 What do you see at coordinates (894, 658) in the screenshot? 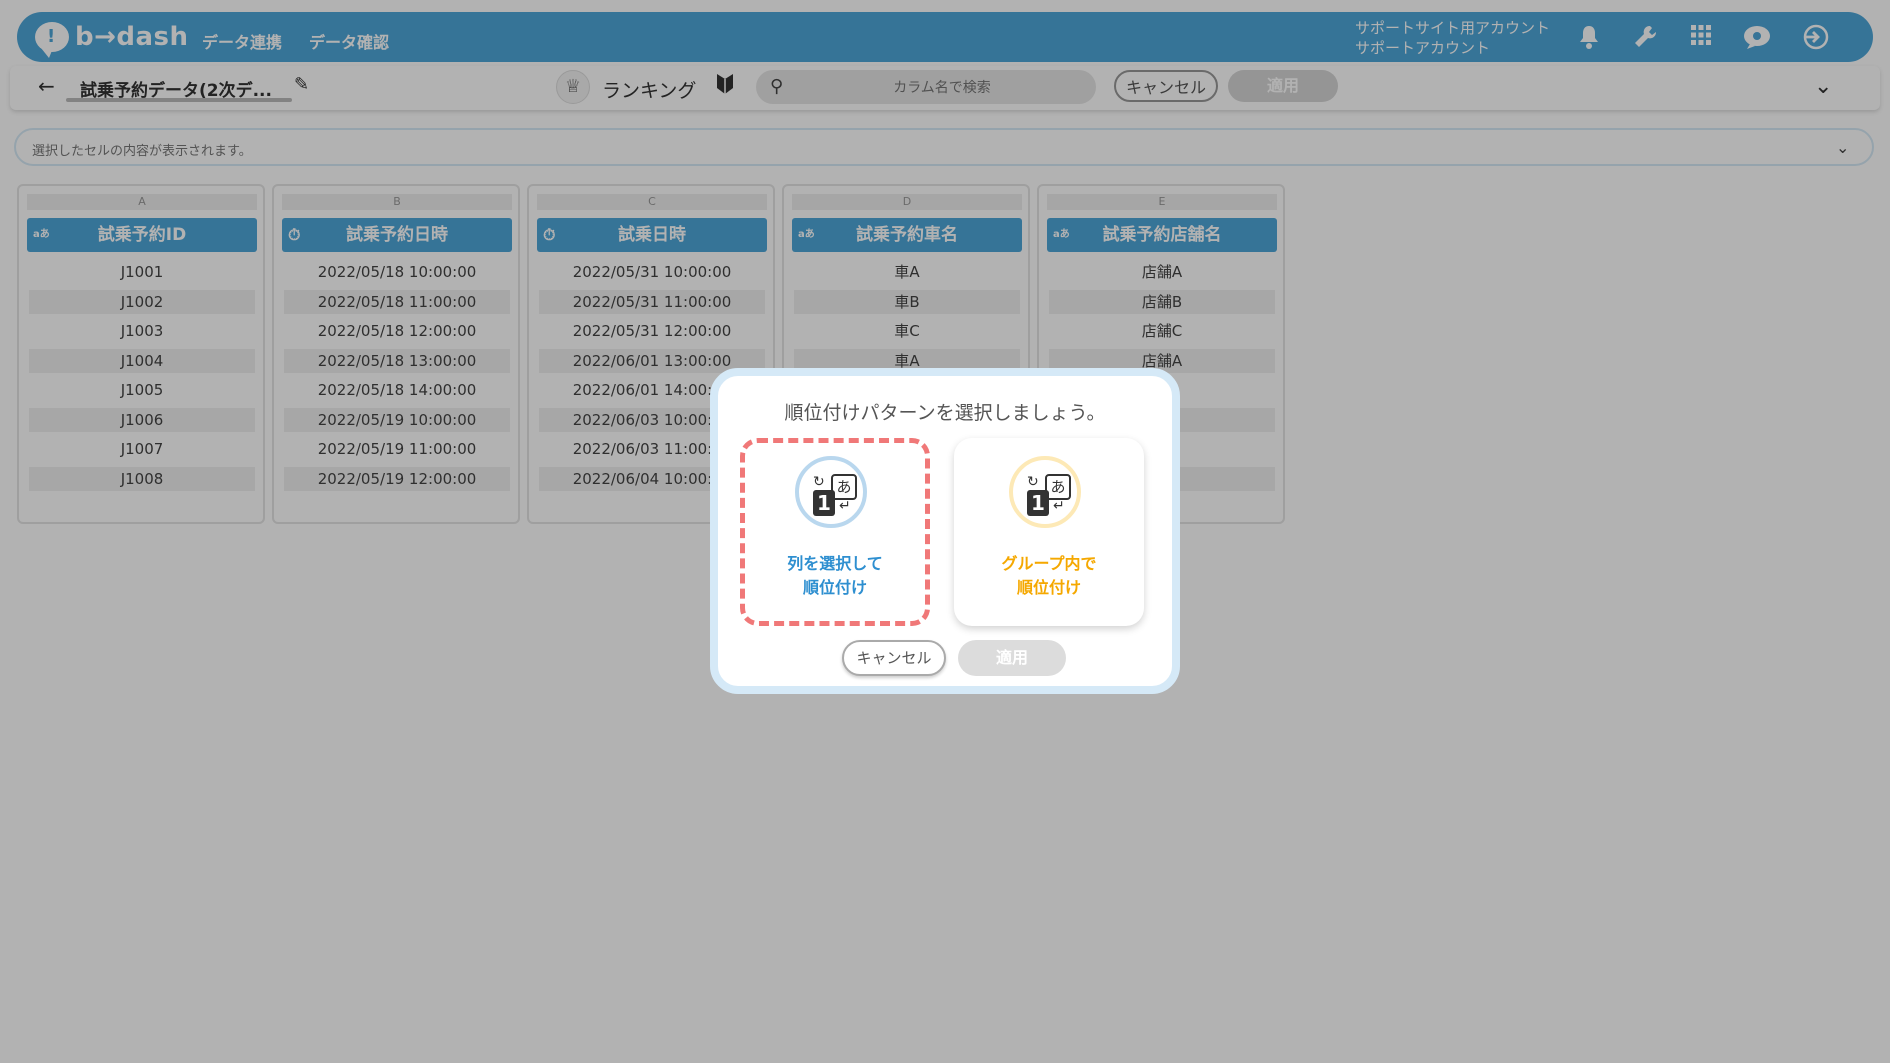
I see `dialog-cancel-button: キャンセル` at bounding box center [894, 658].